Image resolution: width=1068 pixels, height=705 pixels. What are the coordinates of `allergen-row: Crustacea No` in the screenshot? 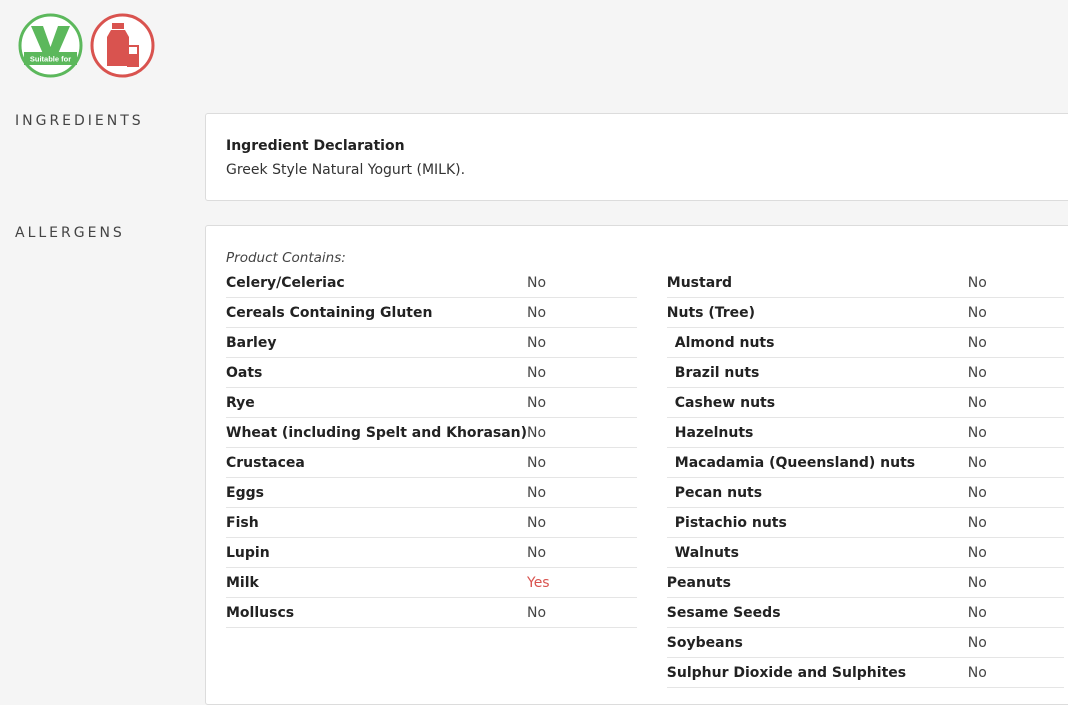 It's located at (431, 463).